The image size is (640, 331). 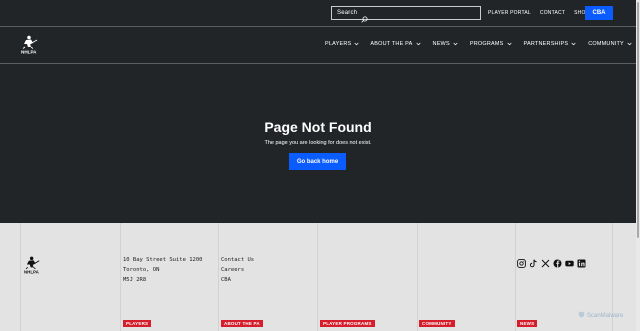 I want to click on footer-tag-news: NEWS, so click(x=527, y=323).